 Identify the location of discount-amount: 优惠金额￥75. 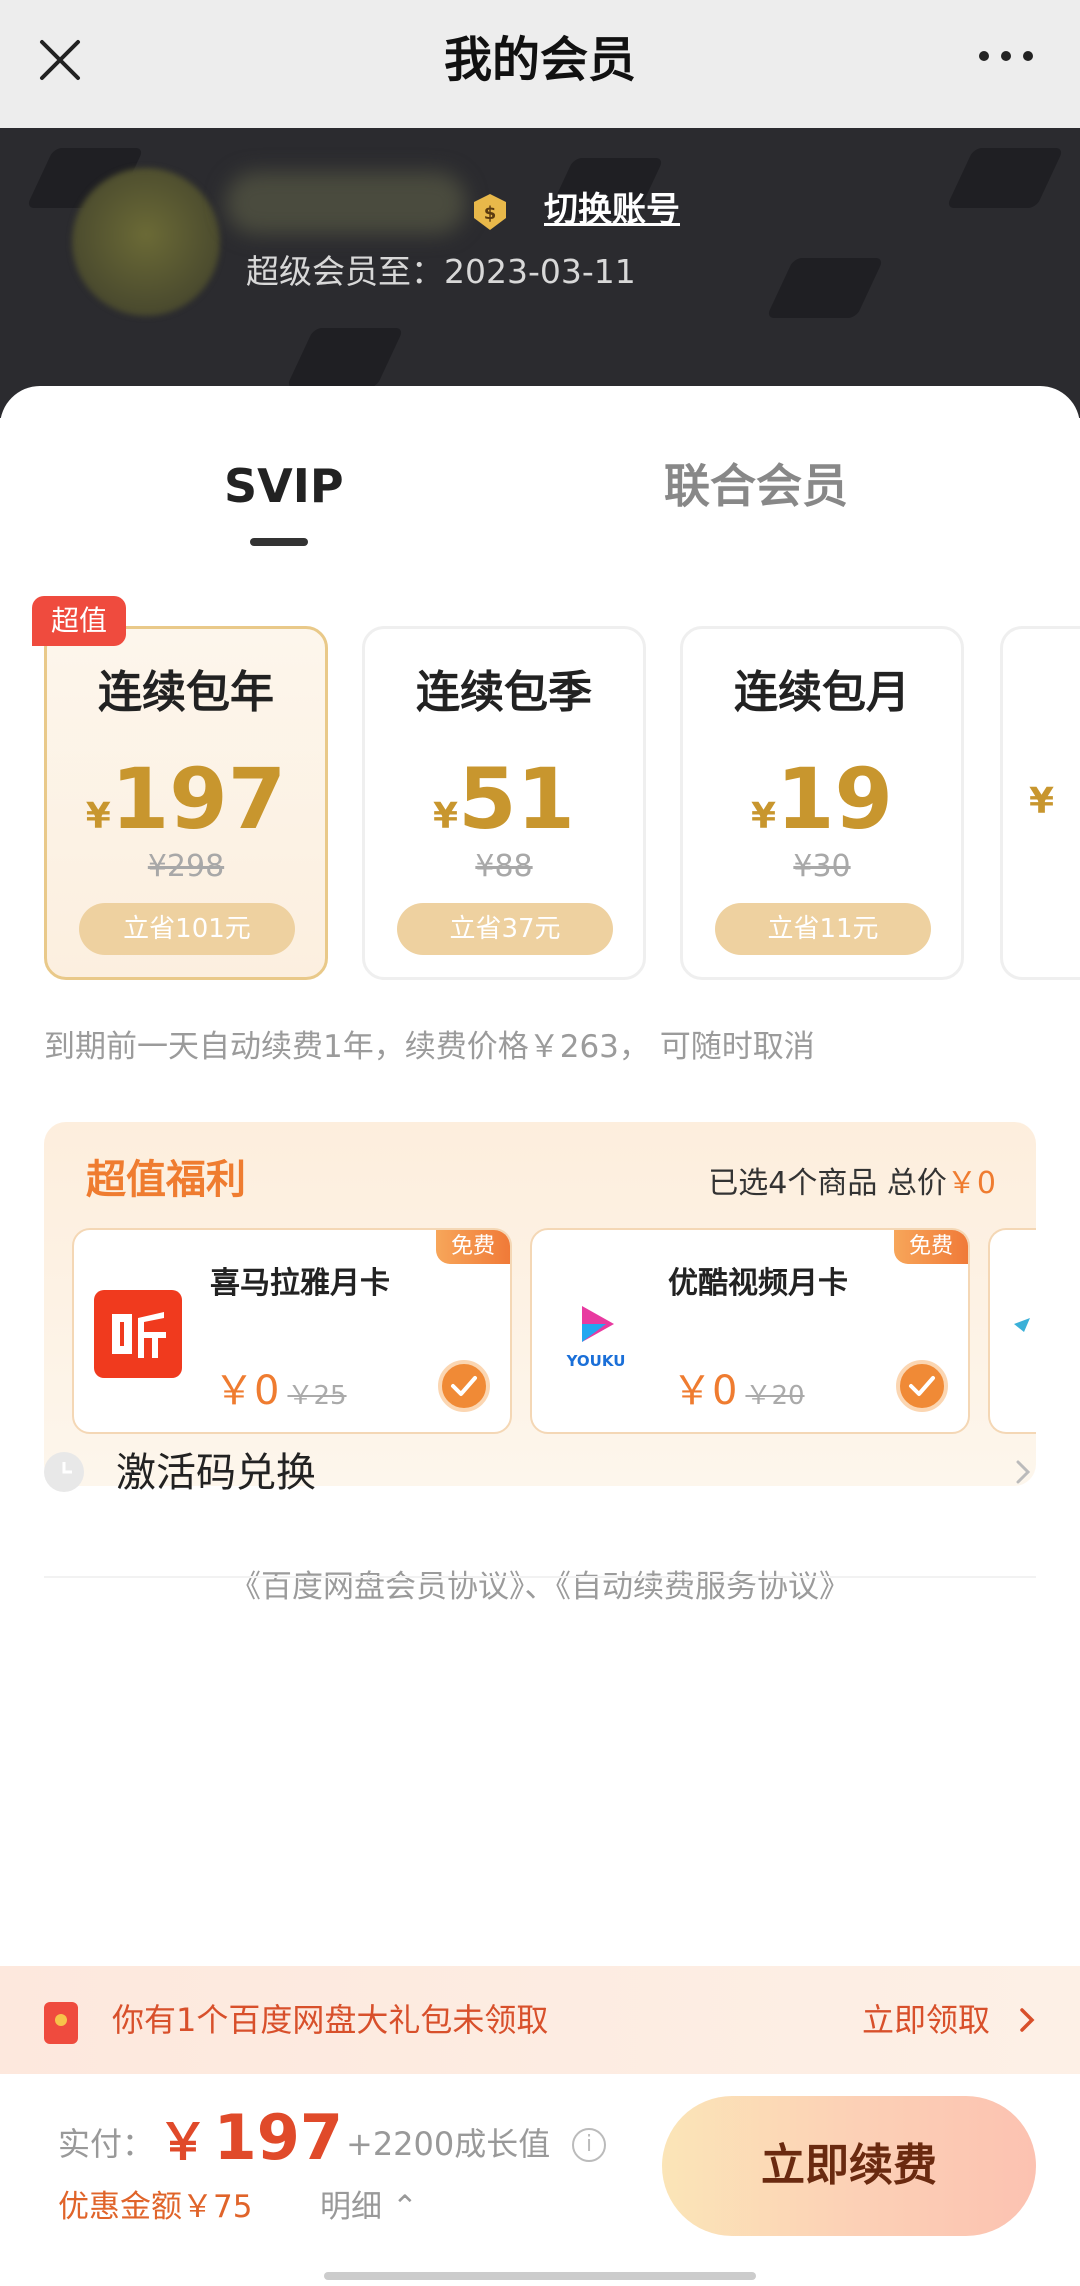
(155, 2207).